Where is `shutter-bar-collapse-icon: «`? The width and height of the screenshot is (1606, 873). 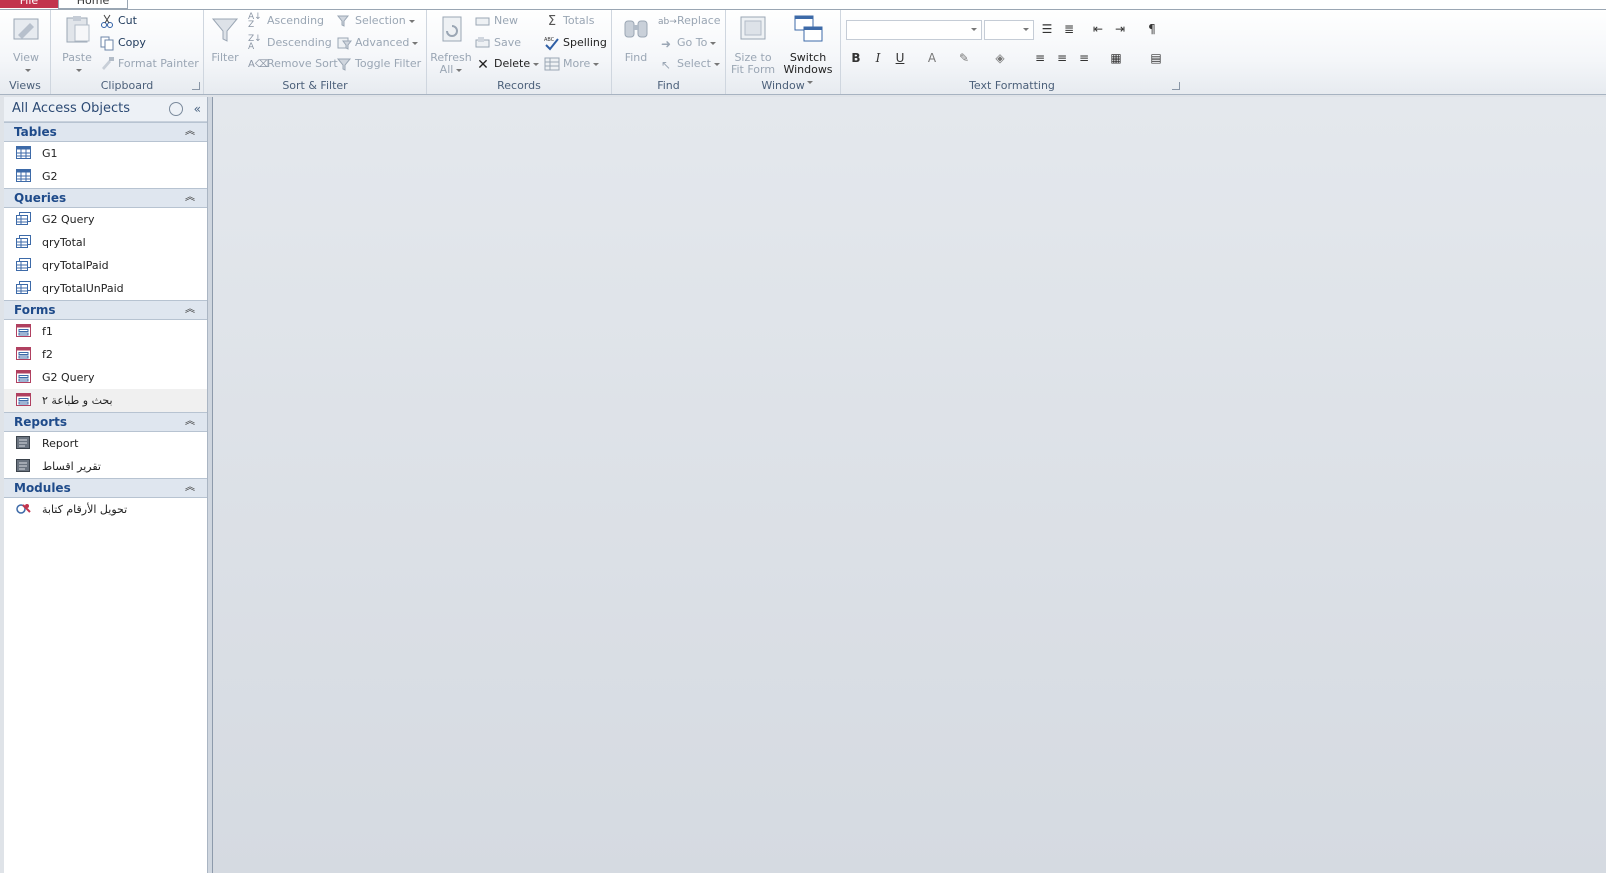 shutter-bar-collapse-icon: « is located at coordinates (197, 109).